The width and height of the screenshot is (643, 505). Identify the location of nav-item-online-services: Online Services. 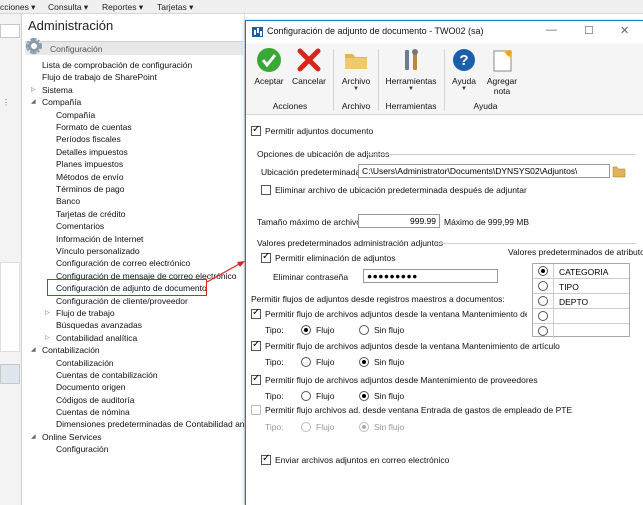
(72, 437).